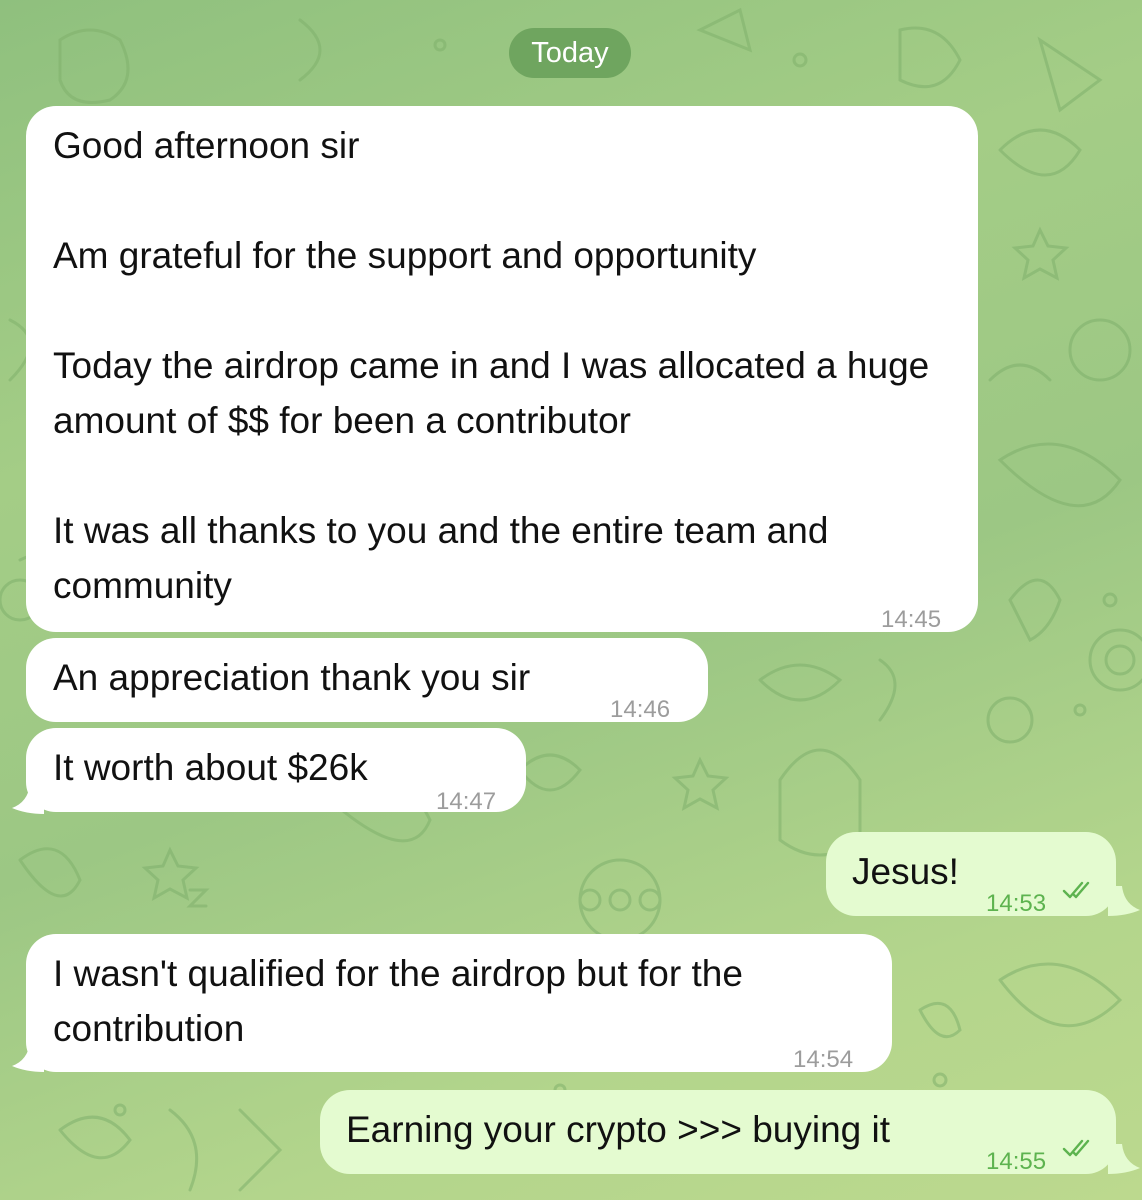 This screenshot has height=1200, width=1142. Describe the element at coordinates (618, 1129) in the screenshot. I see `message-text: Earning your crypto >>> buying it` at that location.